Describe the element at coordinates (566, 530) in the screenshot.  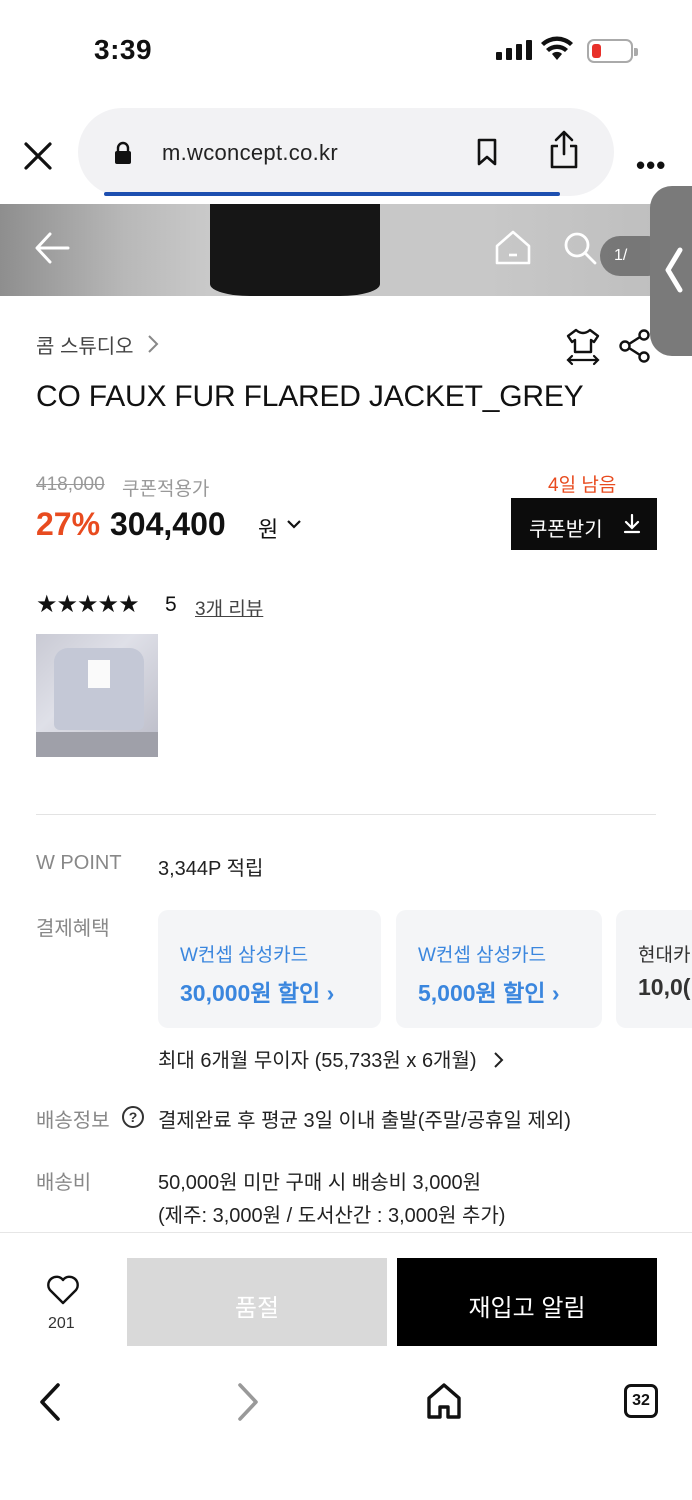
I see `coupon-button-label: 쿠폰받기` at that location.